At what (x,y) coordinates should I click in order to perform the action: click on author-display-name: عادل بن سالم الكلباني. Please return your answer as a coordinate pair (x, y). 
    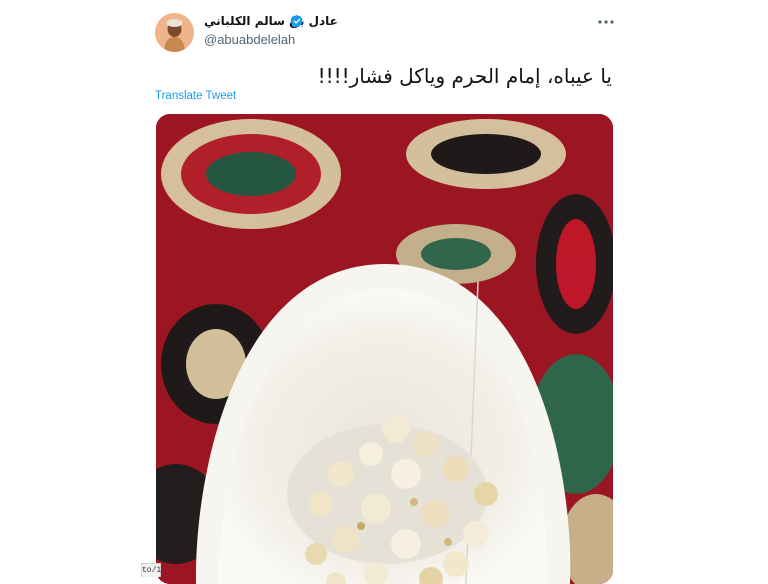
    Looking at the image, I should click on (271, 21).